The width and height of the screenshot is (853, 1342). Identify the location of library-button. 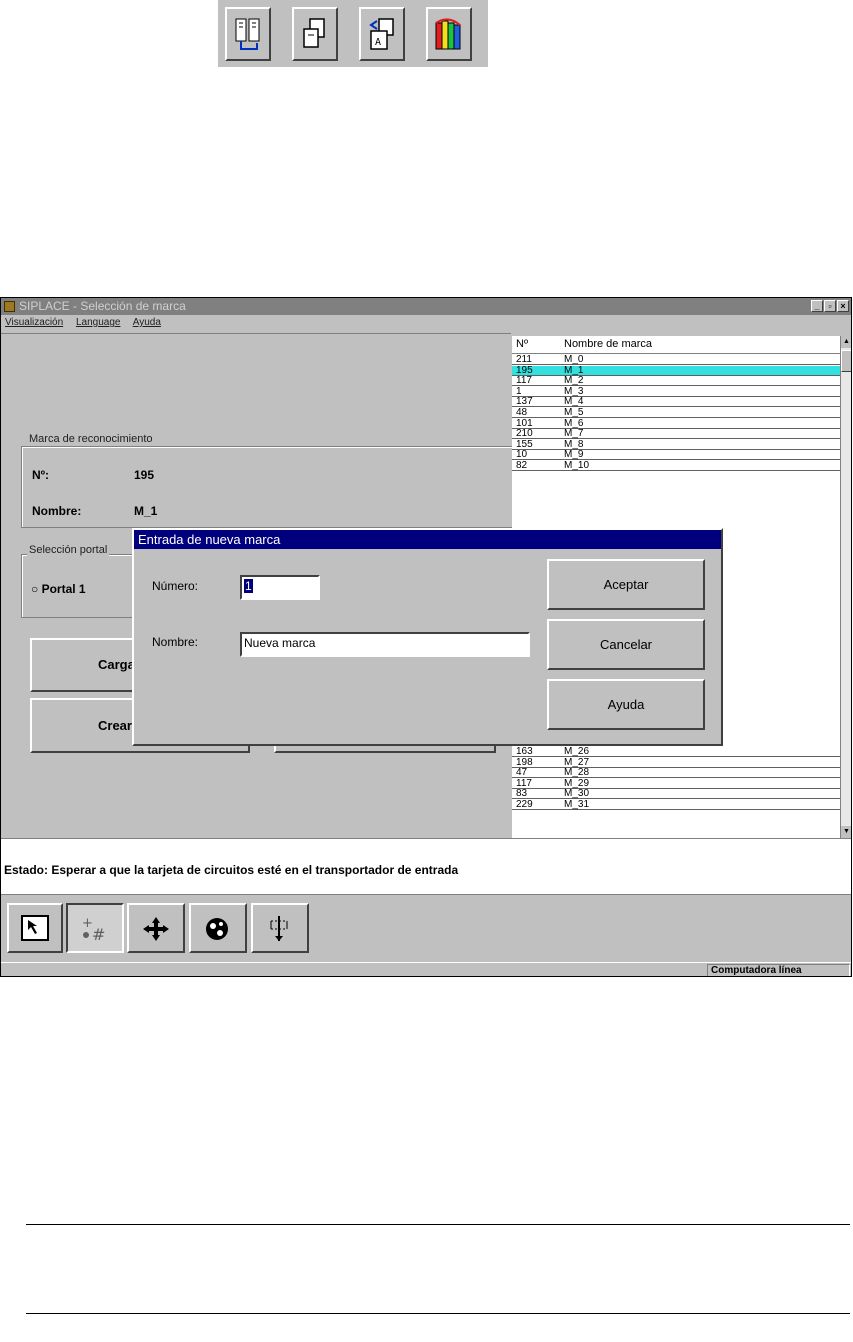
(449, 34).